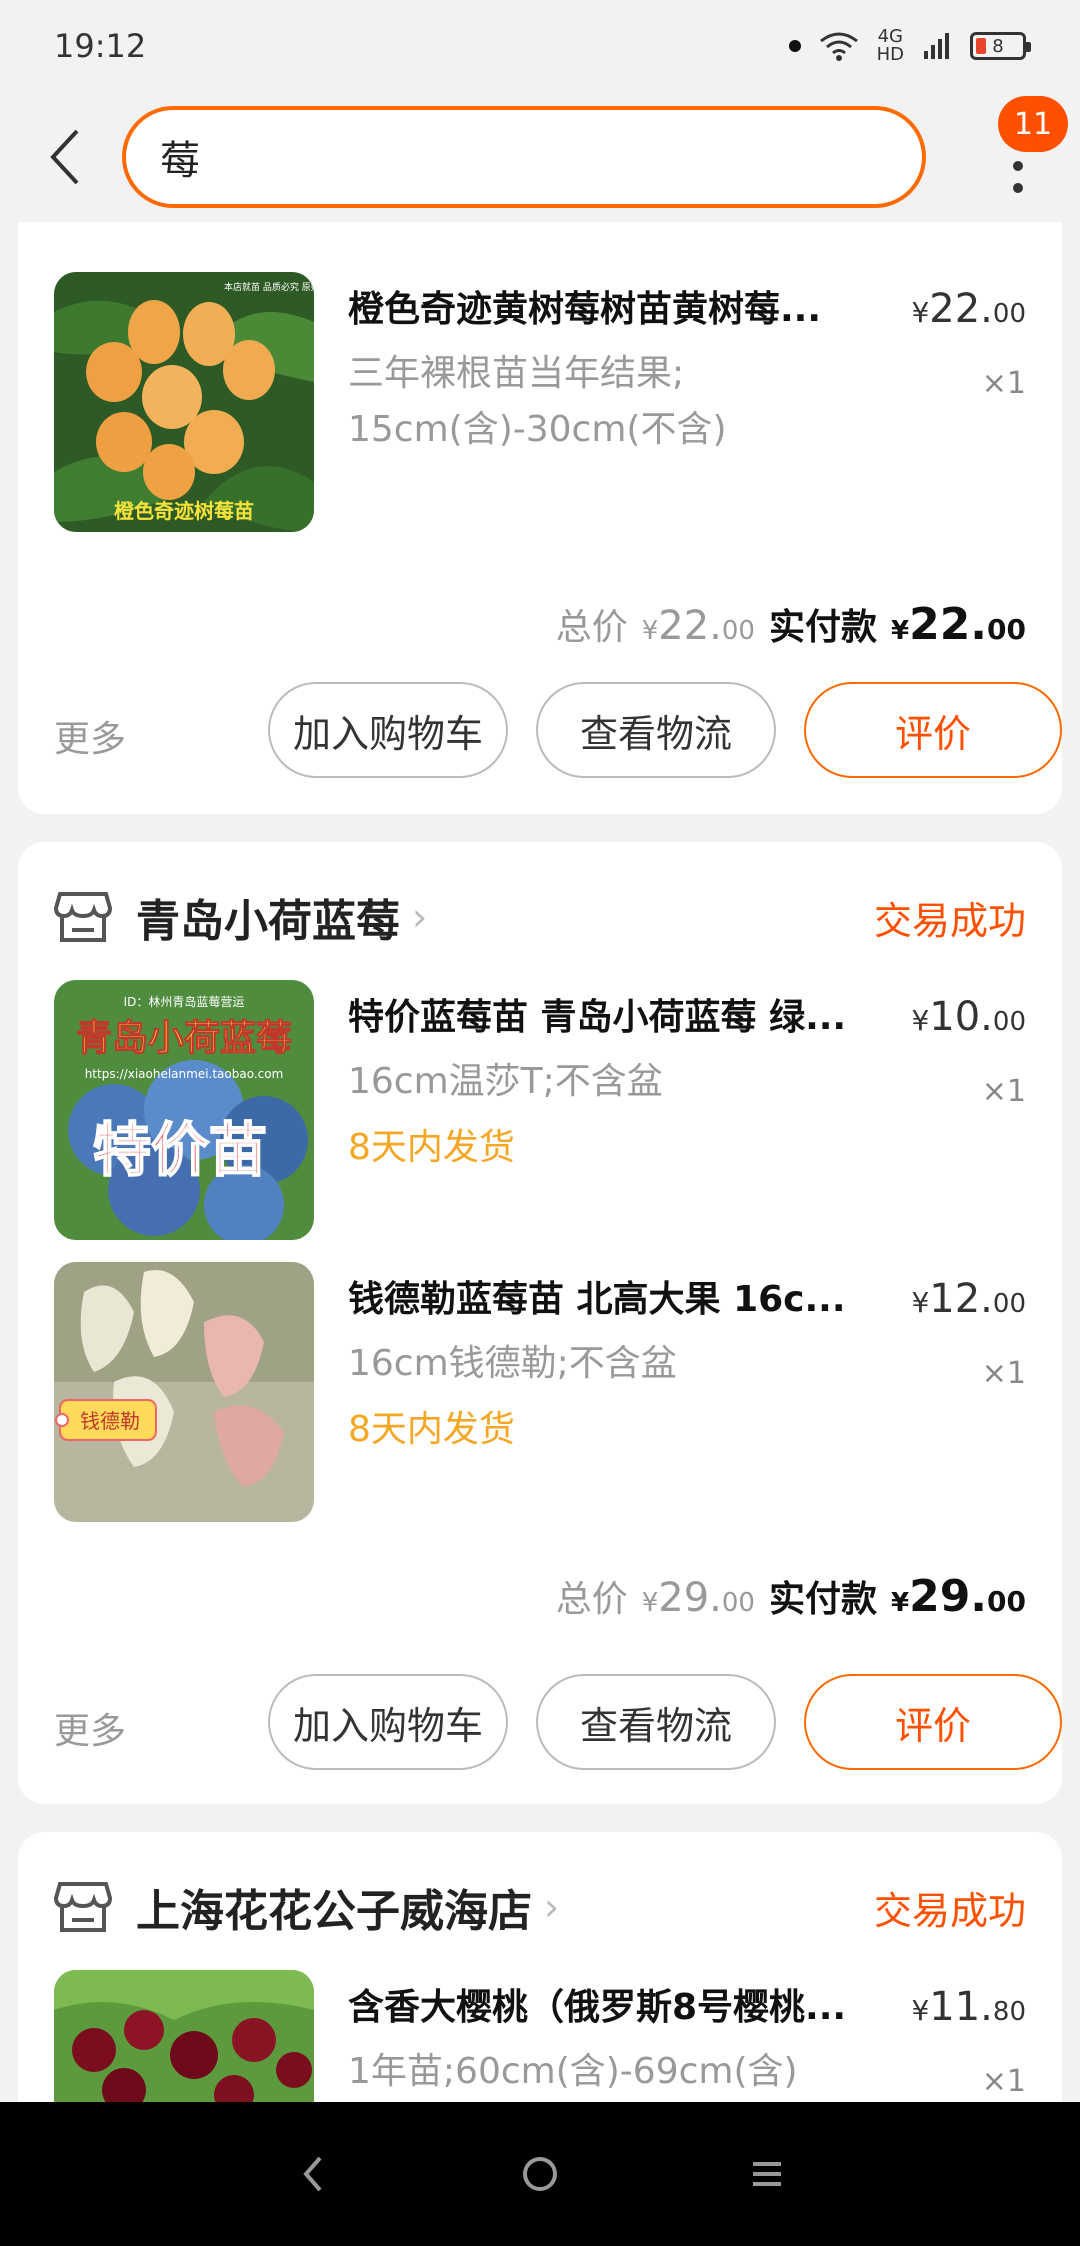 The height and width of the screenshot is (2246, 1080). I want to click on status-time: 19:12, so click(100, 46).